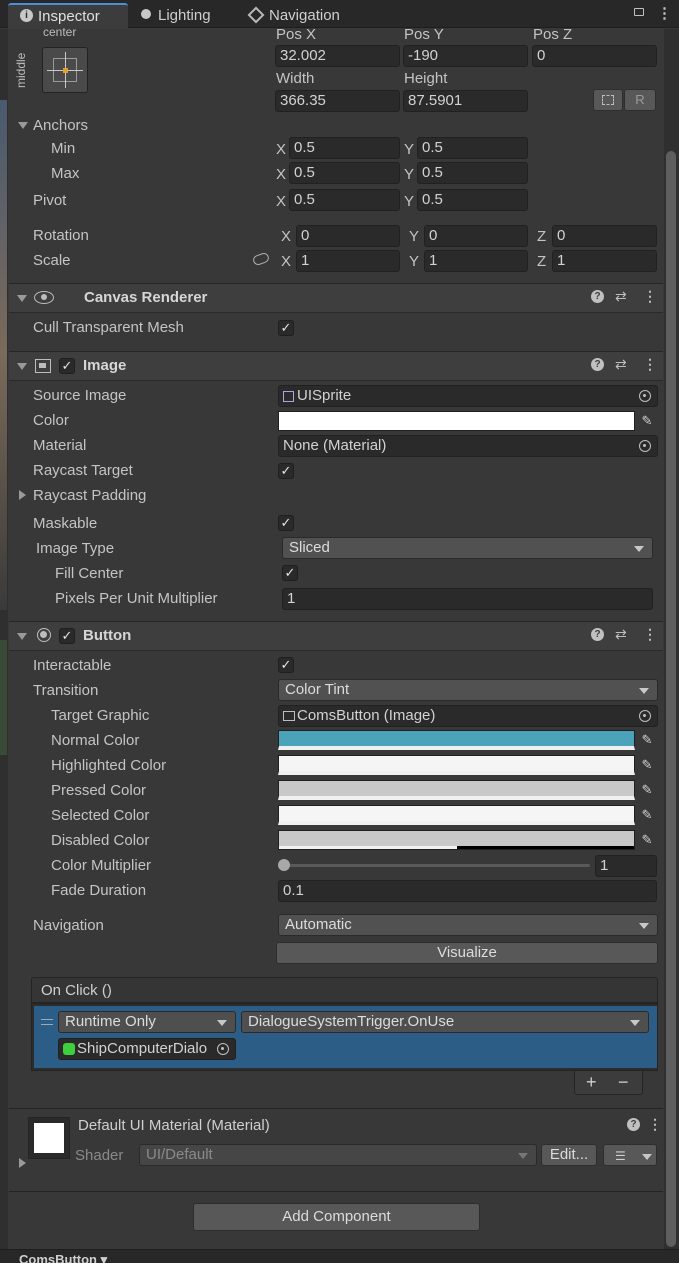 The width and height of the screenshot is (679, 1263). Describe the element at coordinates (344, 200) in the screenshot. I see `pivot-x-field: 0.5` at that location.